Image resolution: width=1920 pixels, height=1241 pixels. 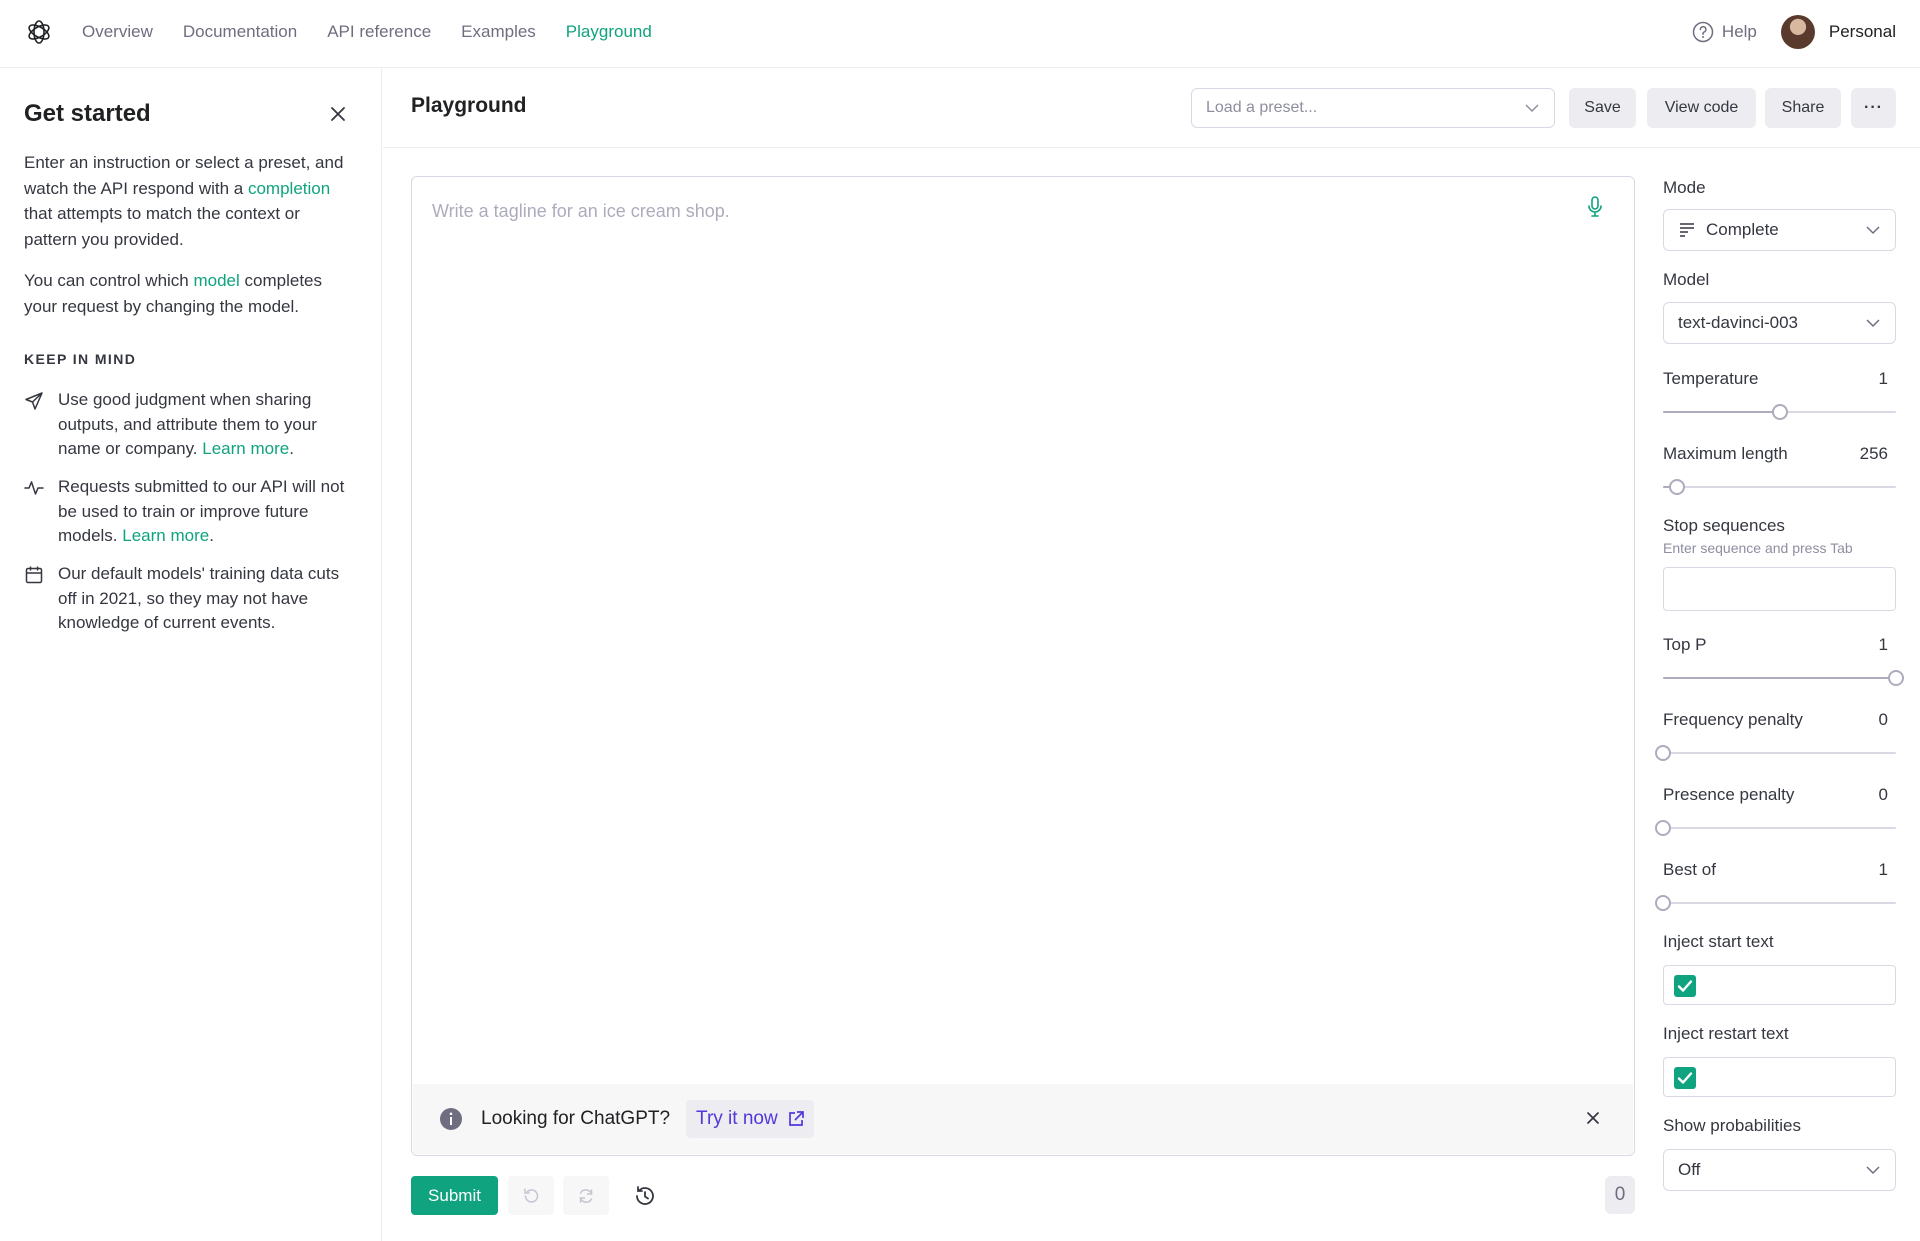 I want to click on best-of-value: 1, so click(x=1883, y=870).